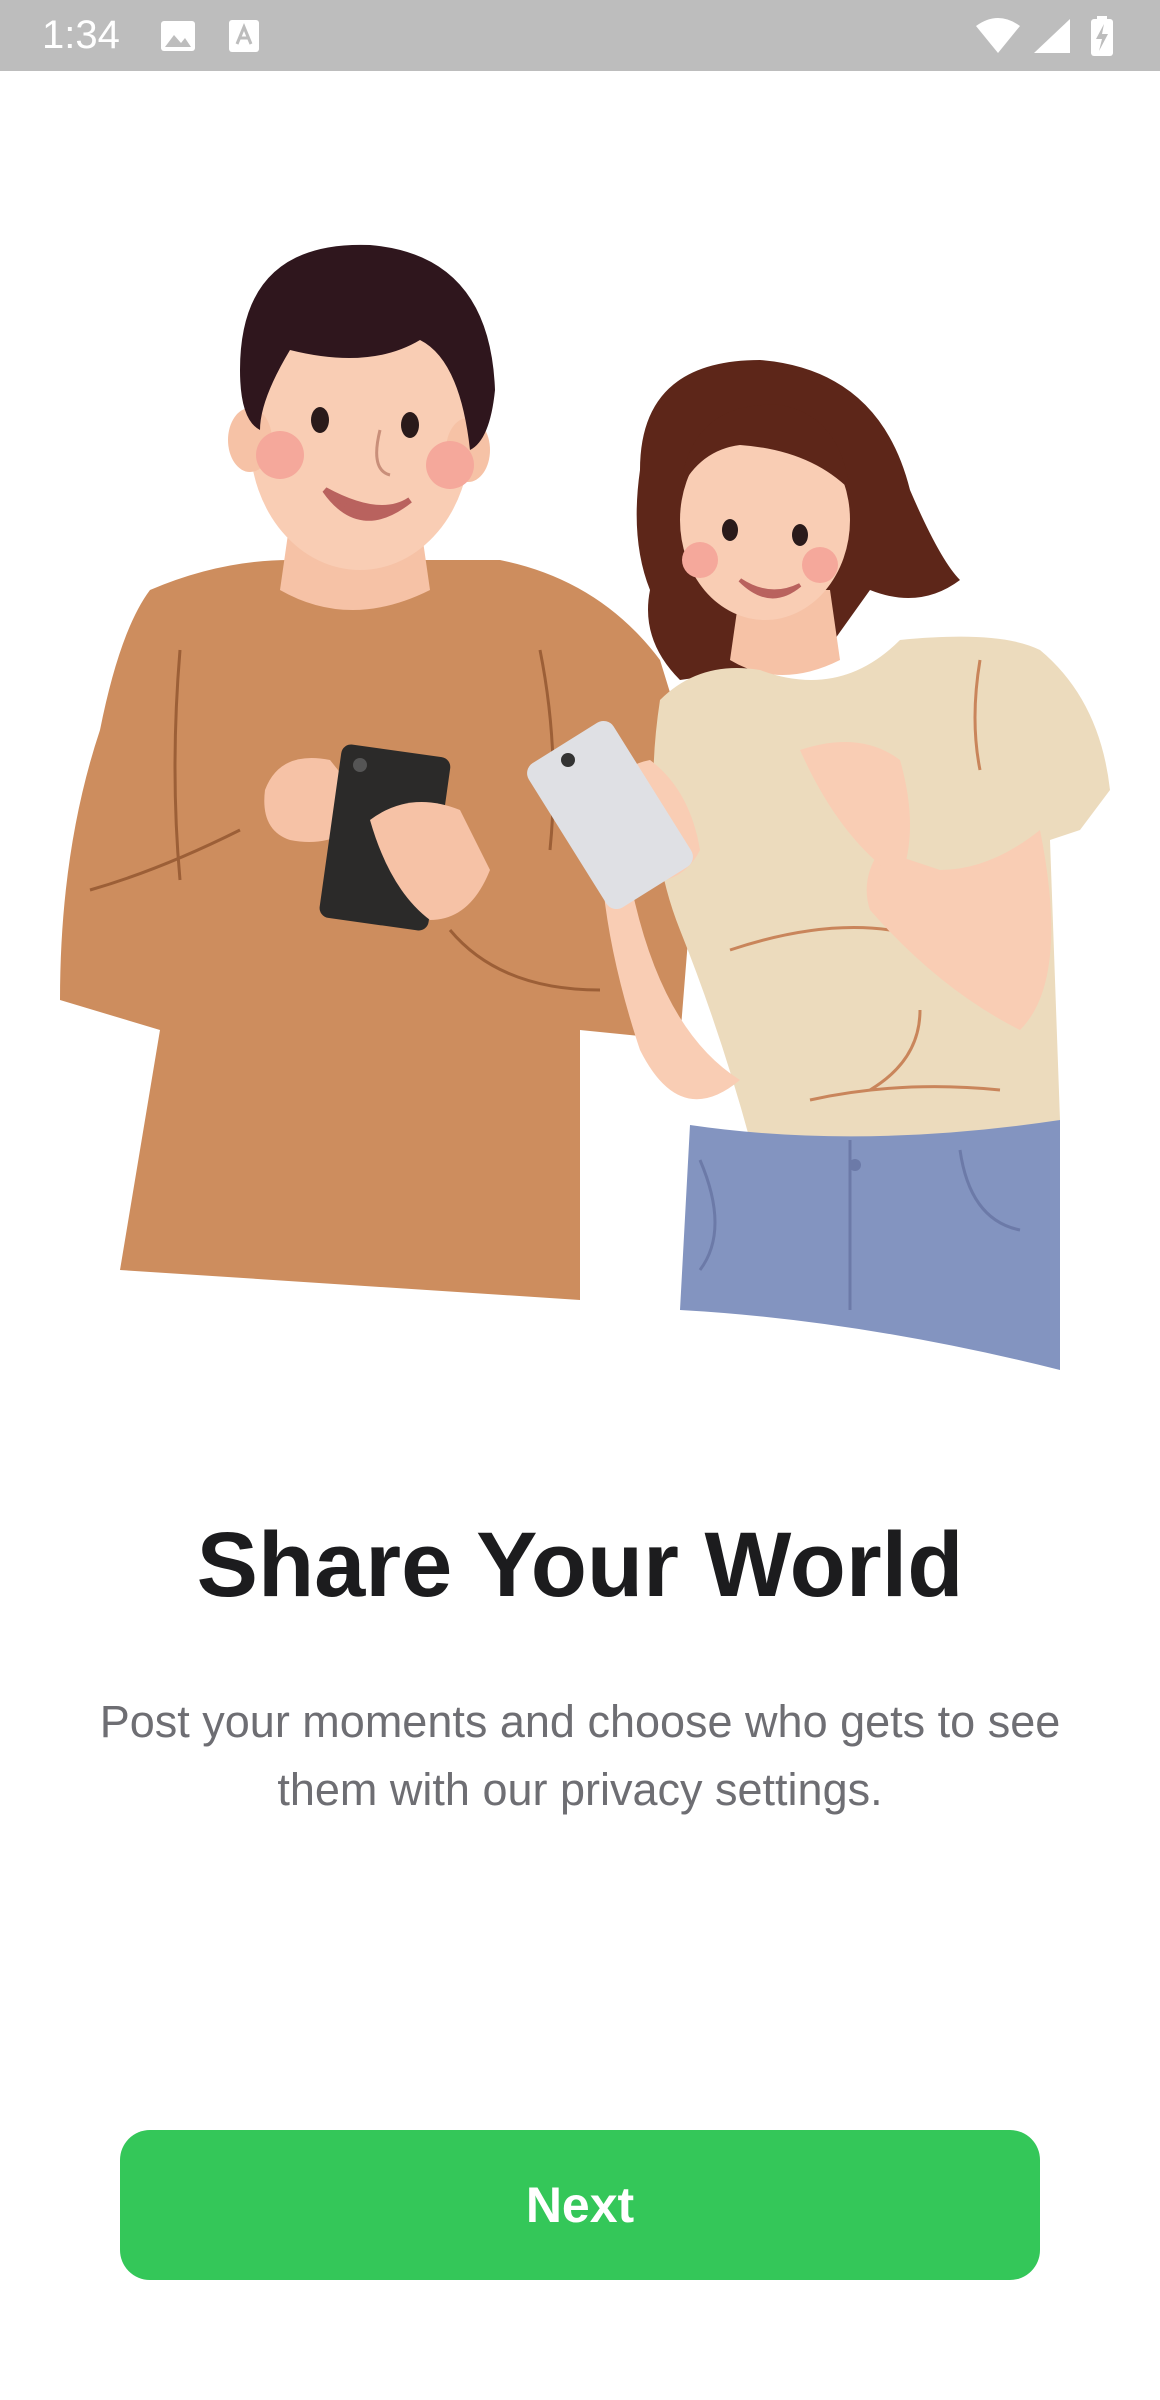 Image resolution: width=1160 pixels, height=2400 pixels. What do you see at coordinates (178, 35) in the screenshot?
I see `image-icon` at bounding box center [178, 35].